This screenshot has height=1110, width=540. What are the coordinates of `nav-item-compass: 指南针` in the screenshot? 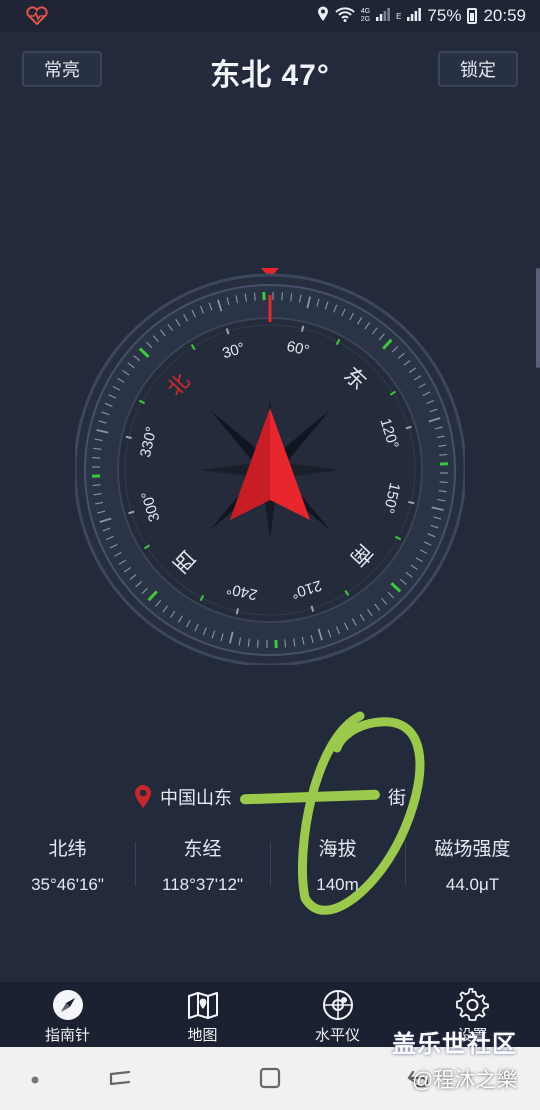 It's located at (67, 1014).